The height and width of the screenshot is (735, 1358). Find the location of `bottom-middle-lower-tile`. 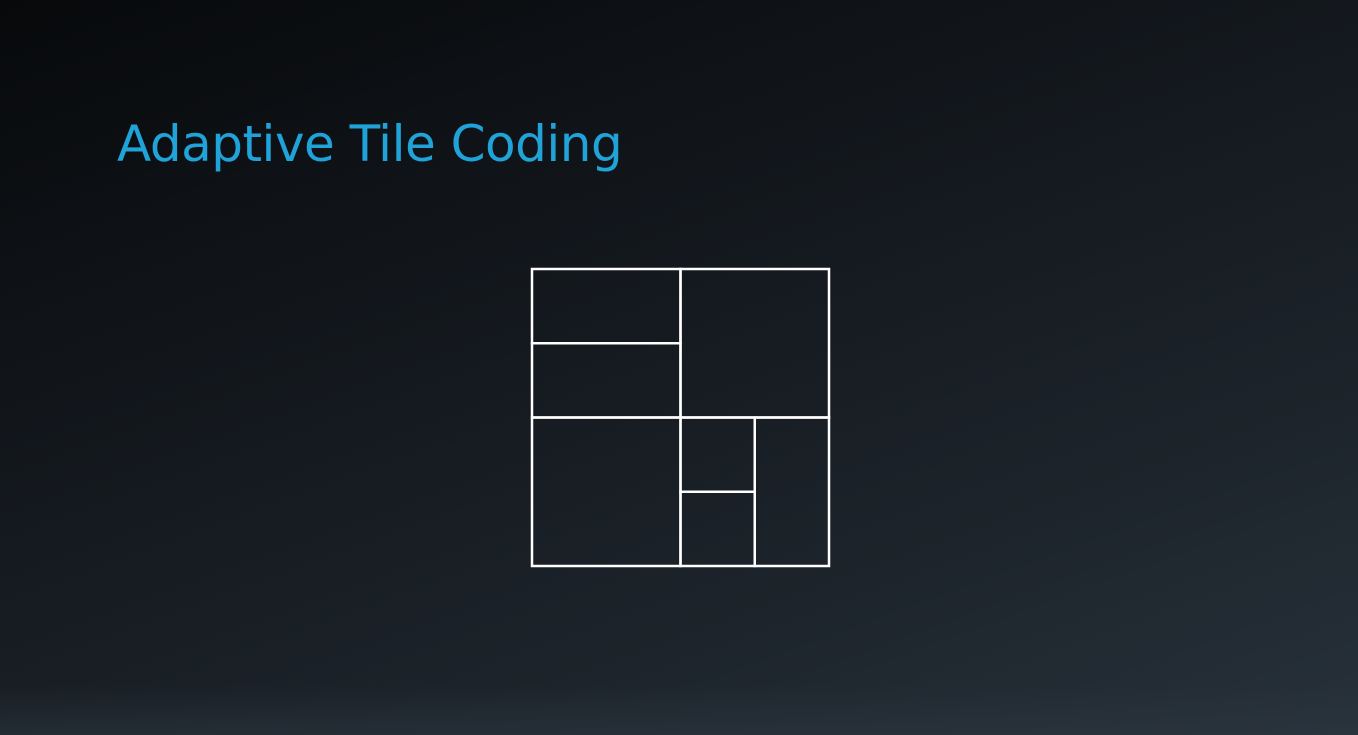

bottom-middle-lower-tile is located at coordinates (717, 529).